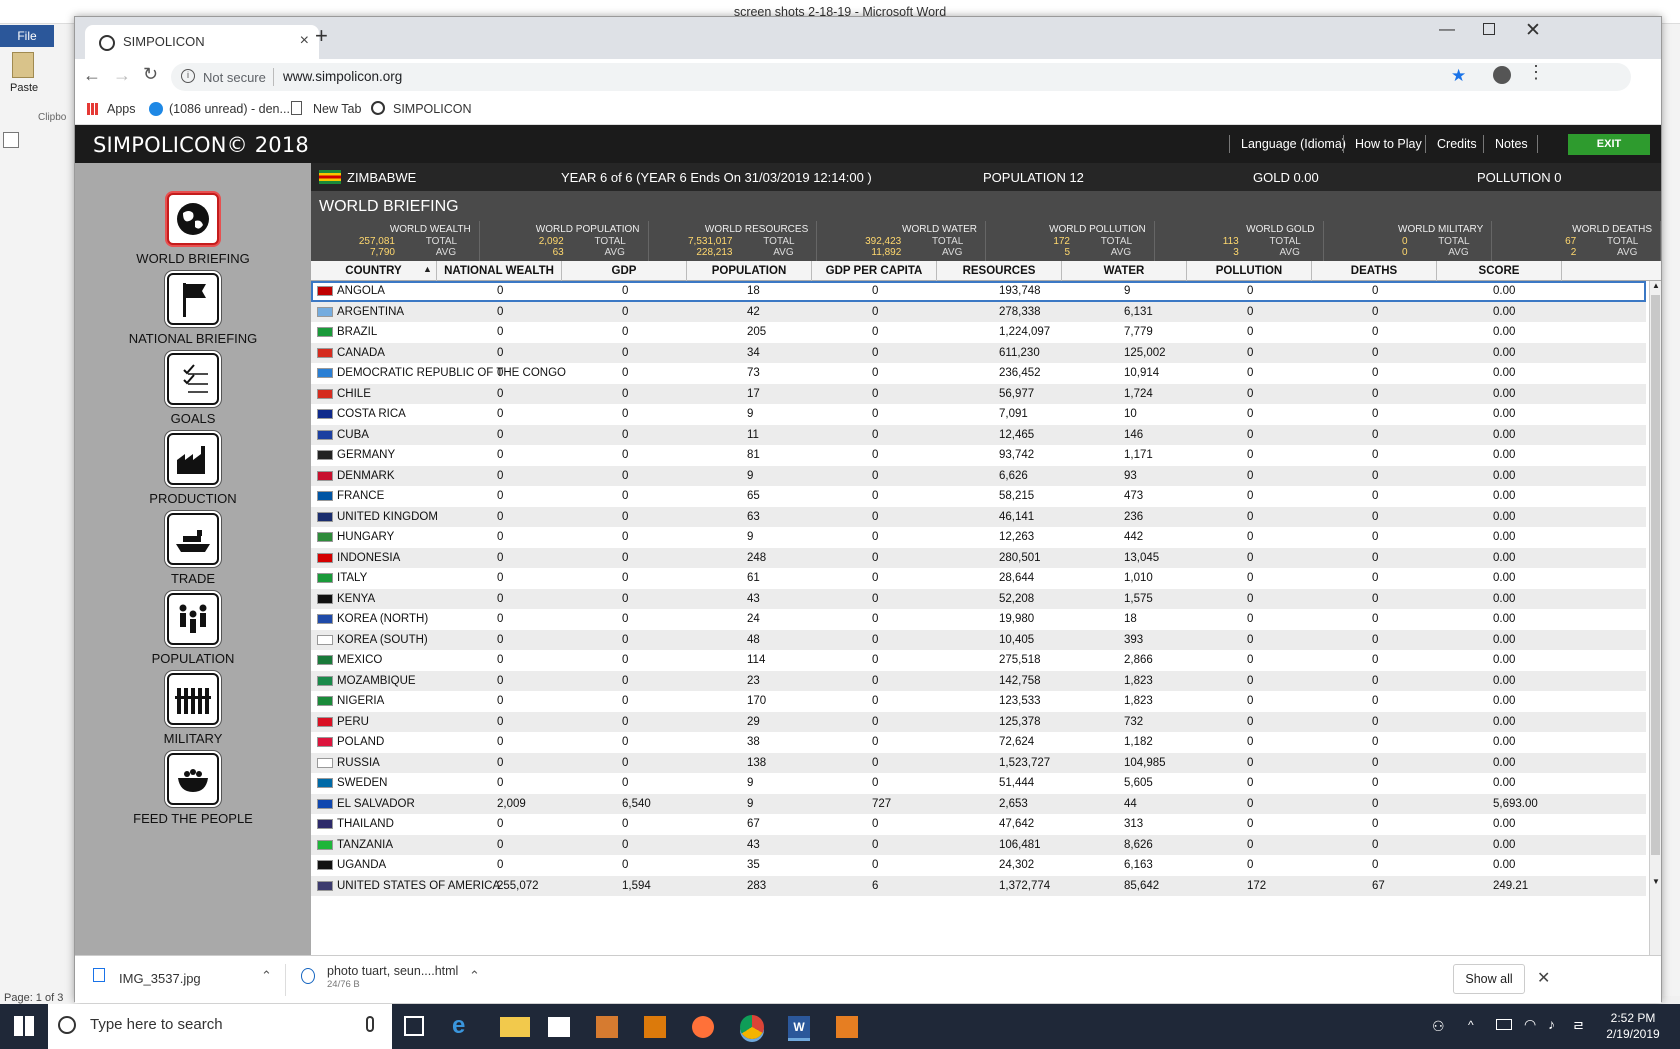  I want to click on bookmark-new-tab: New Tab, so click(337, 109).